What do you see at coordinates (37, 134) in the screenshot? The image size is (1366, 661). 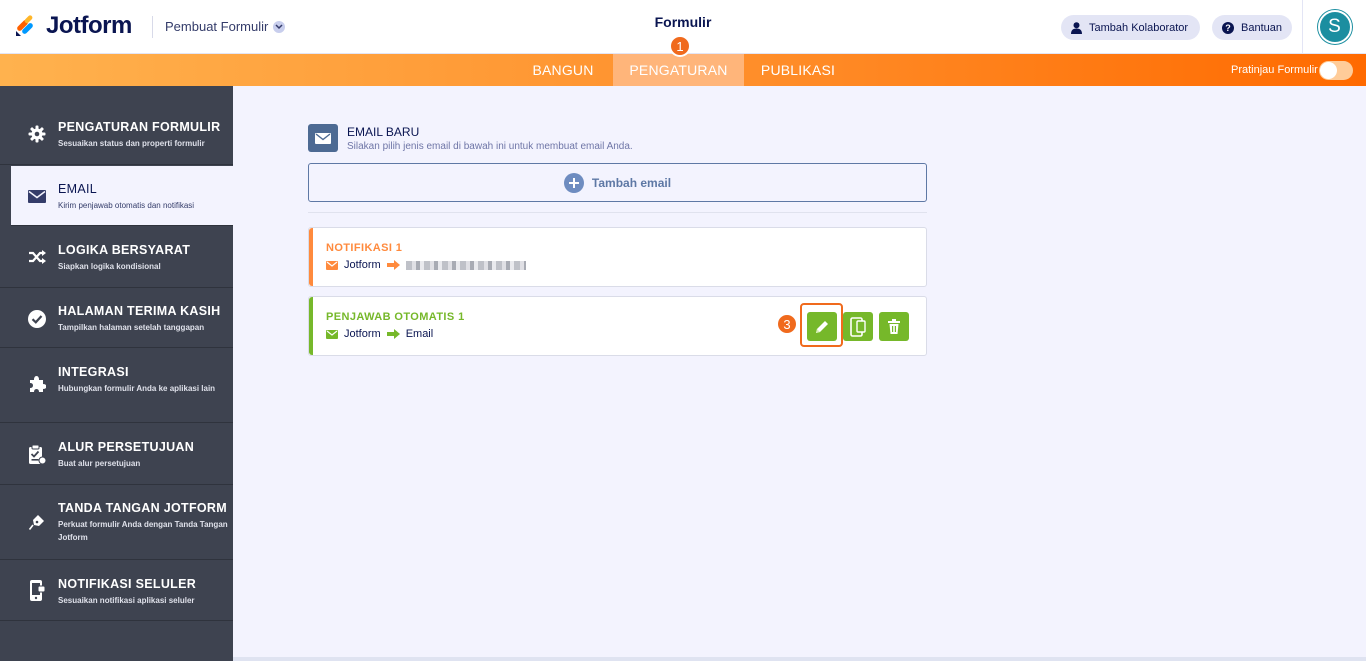 I see `gear-icon` at bounding box center [37, 134].